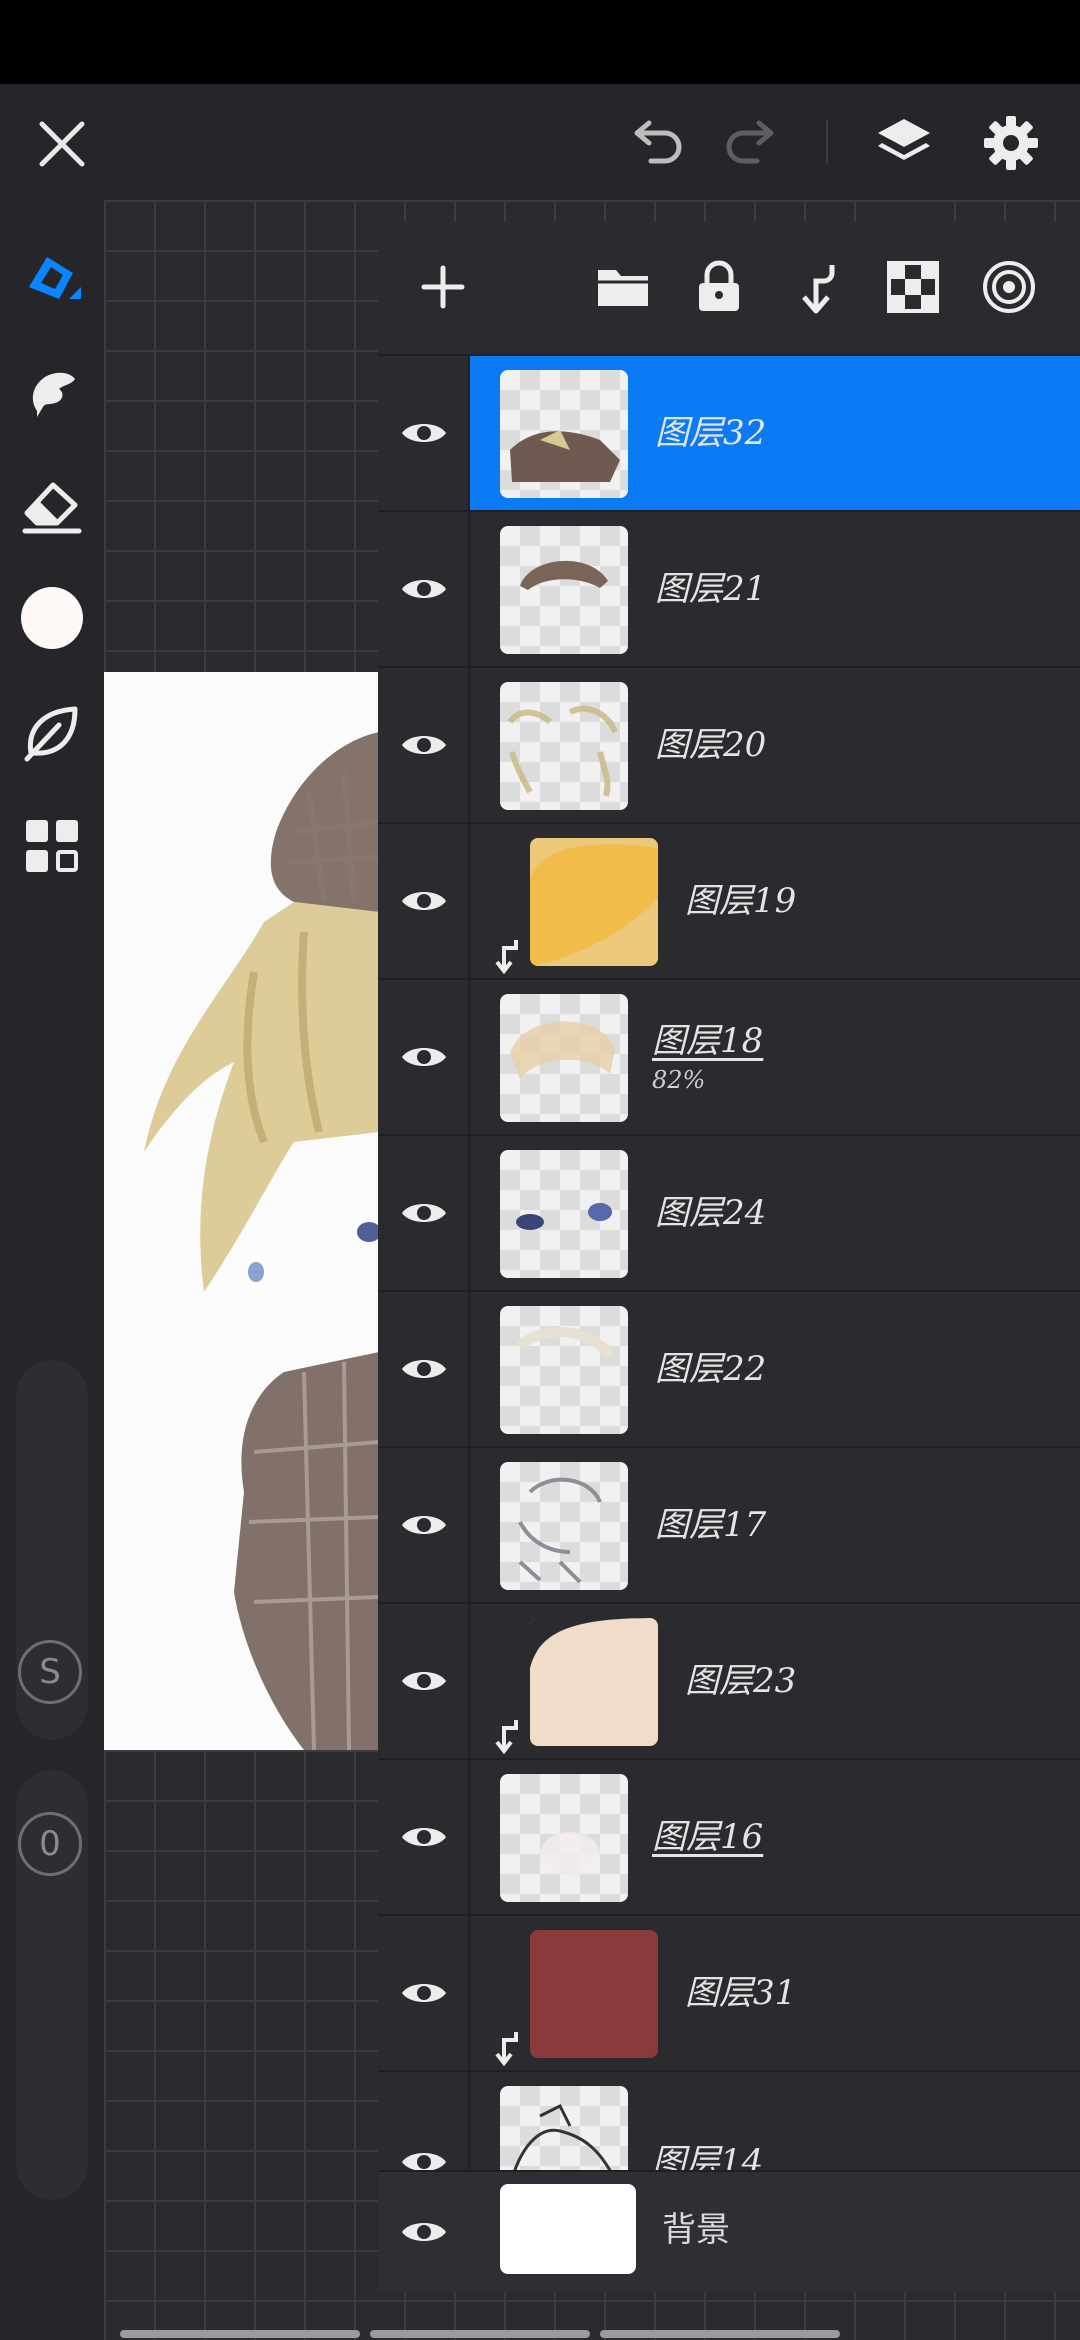  Describe the element at coordinates (52, 618) in the screenshot. I see `color-swatch` at that location.